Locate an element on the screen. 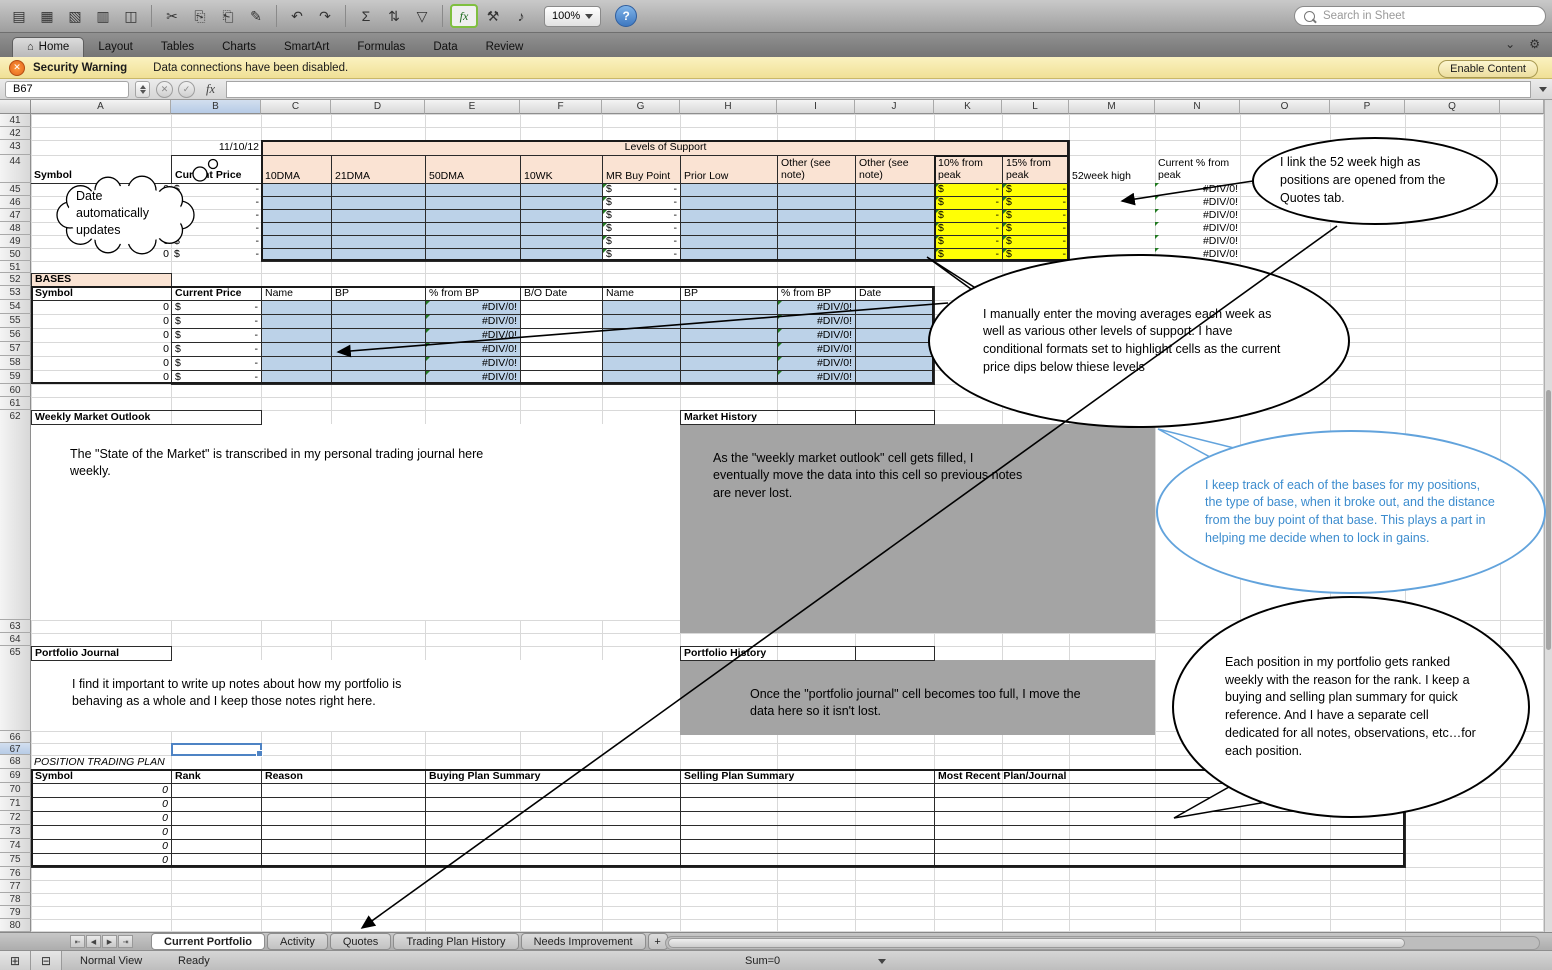 This screenshot has width=1552, height=970. cell-K74 is located at coordinates (1170, 846).